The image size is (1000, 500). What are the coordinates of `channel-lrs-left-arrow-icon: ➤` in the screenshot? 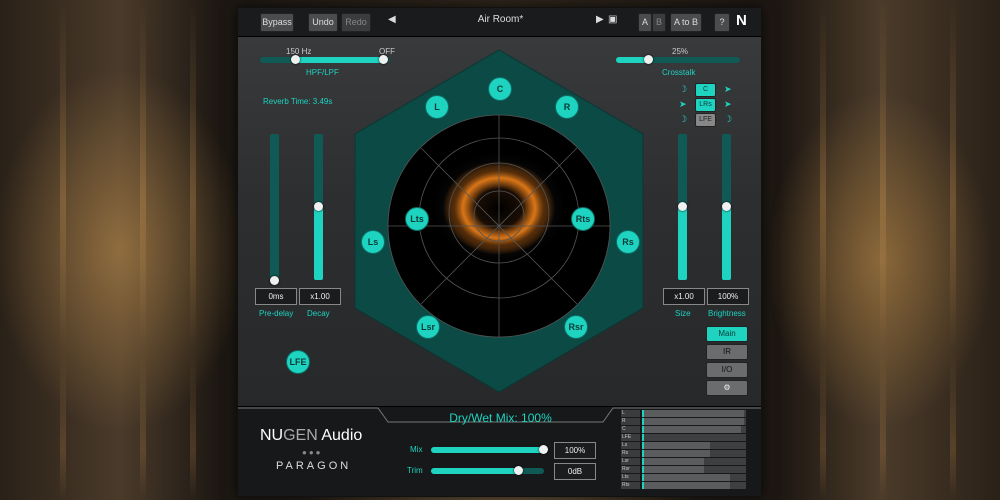 It's located at (684, 104).